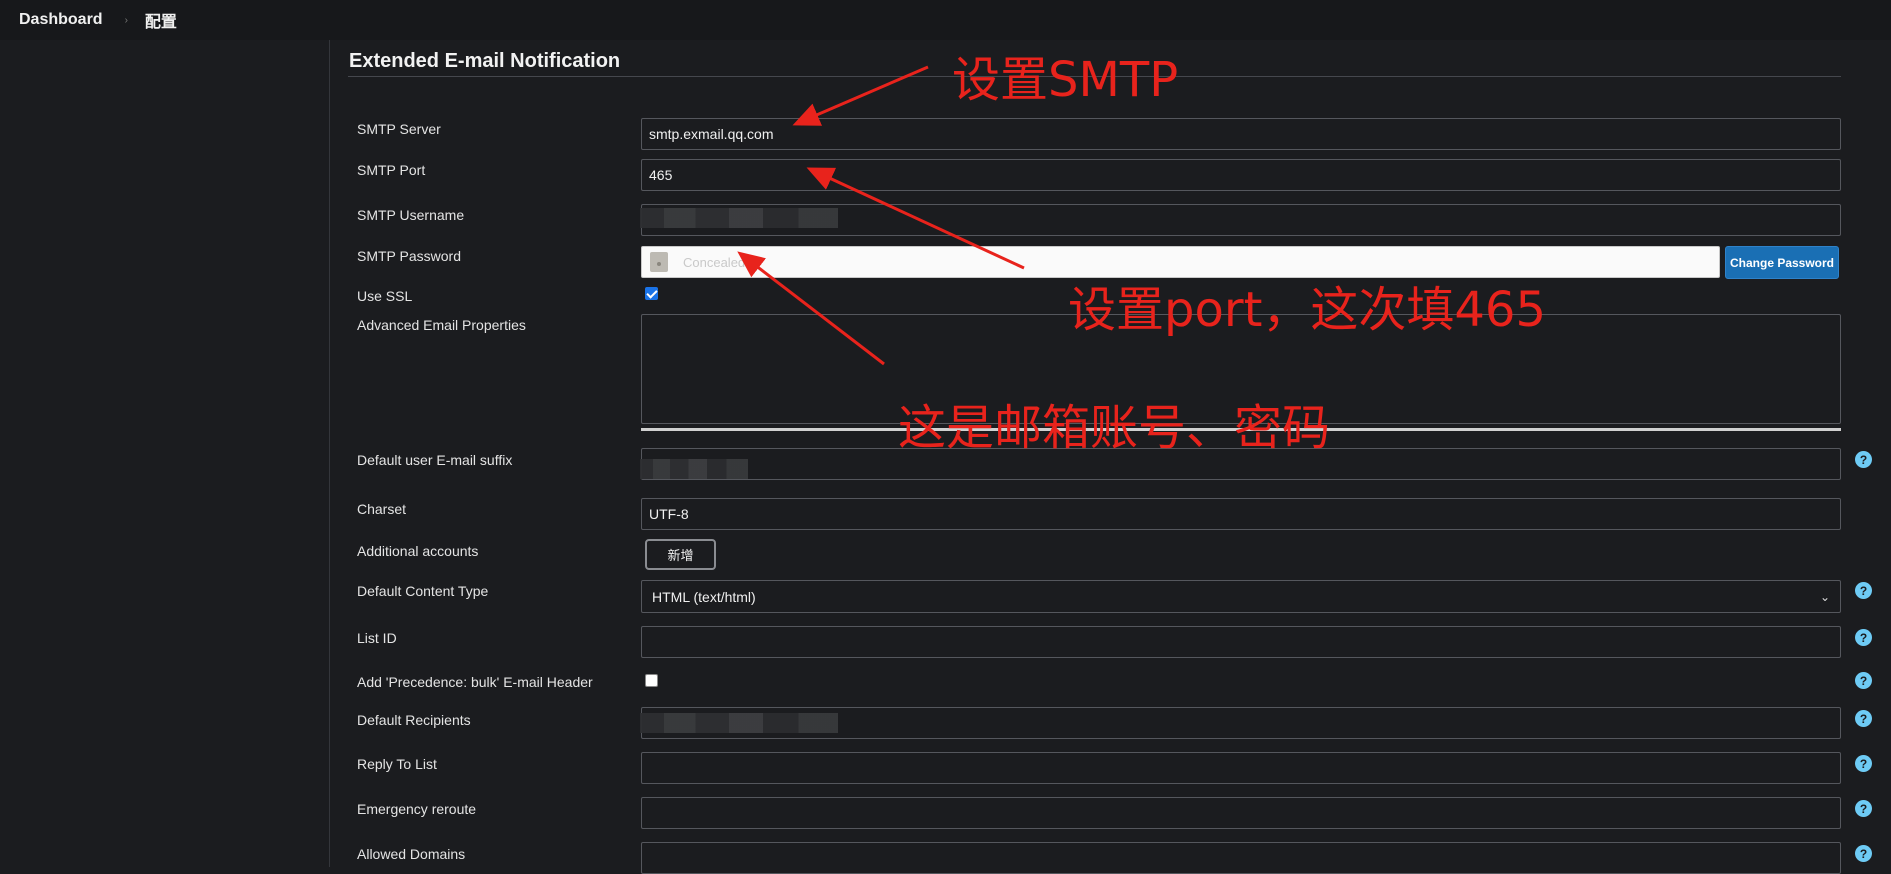 Image resolution: width=1891 pixels, height=874 pixels. Describe the element at coordinates (1065, 80) in the screenshot. I see `annotation-smtp: 设置SMTP` at that location.